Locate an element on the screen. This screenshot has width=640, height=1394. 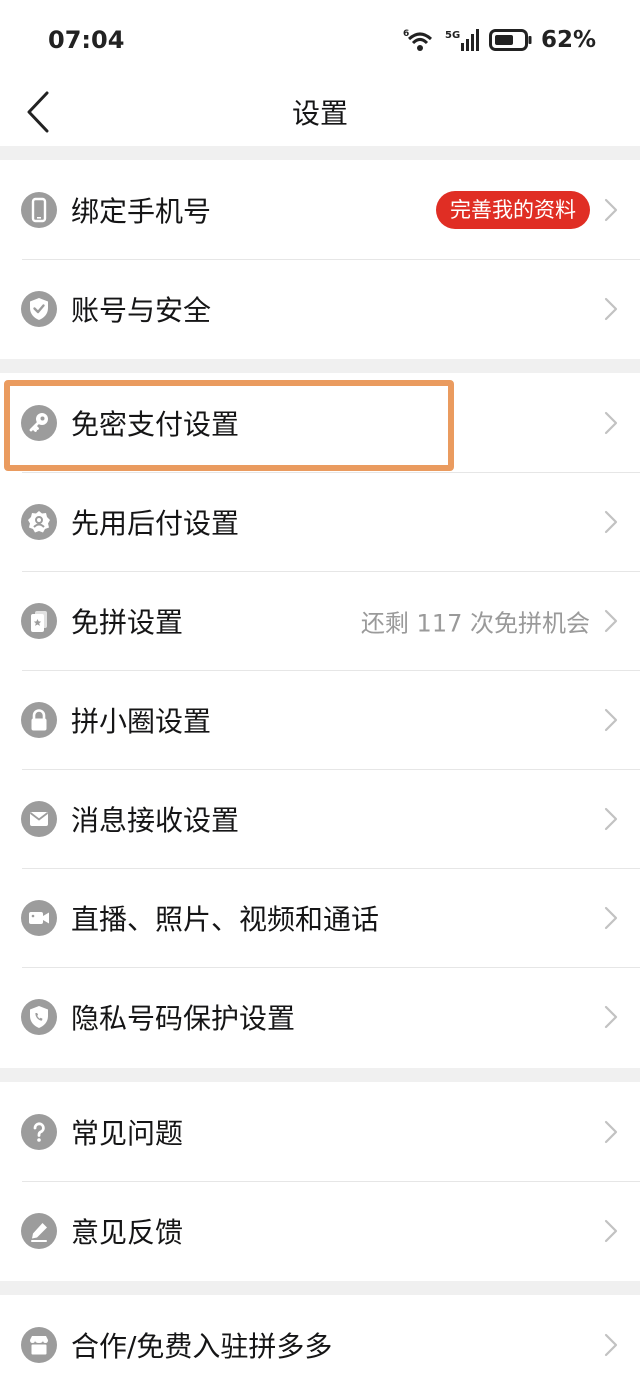
settings-item-label: 绑定手机号 is located at coordinates (141, 211).